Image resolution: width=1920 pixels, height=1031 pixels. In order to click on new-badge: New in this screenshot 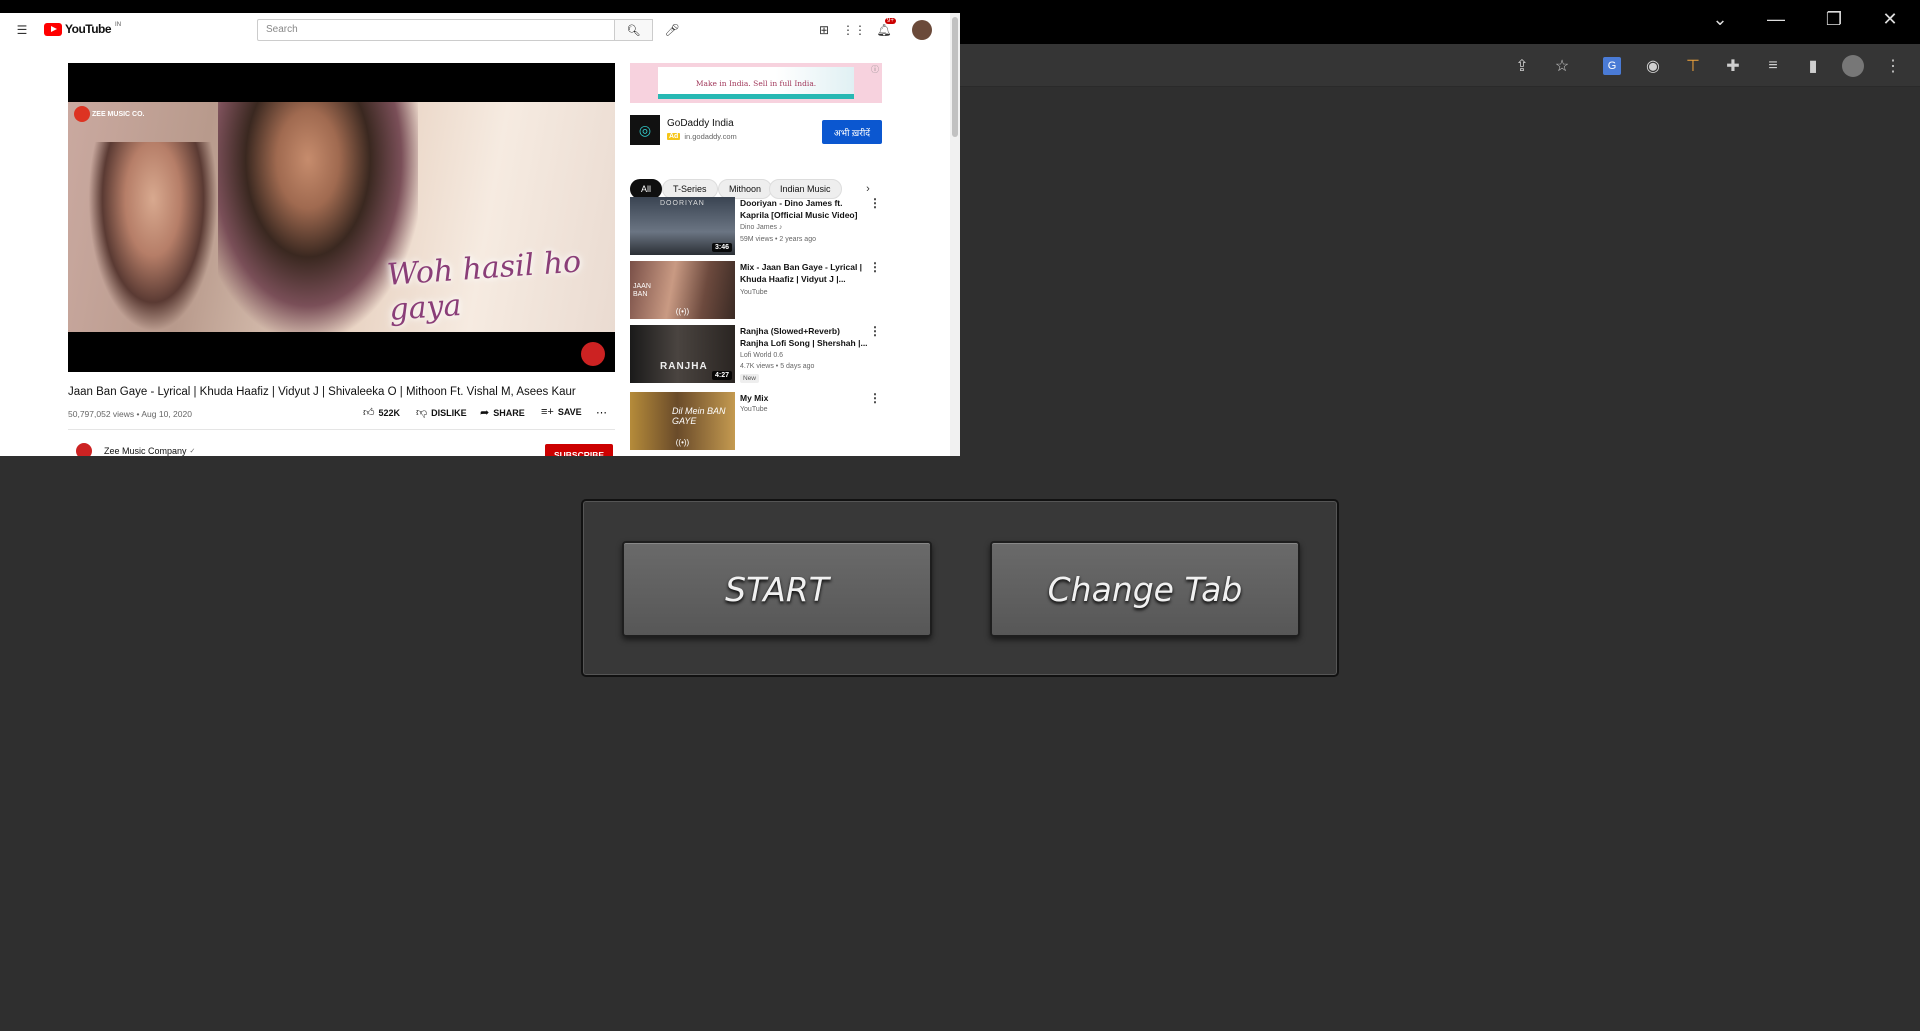, I will do `click(750, 378)`.